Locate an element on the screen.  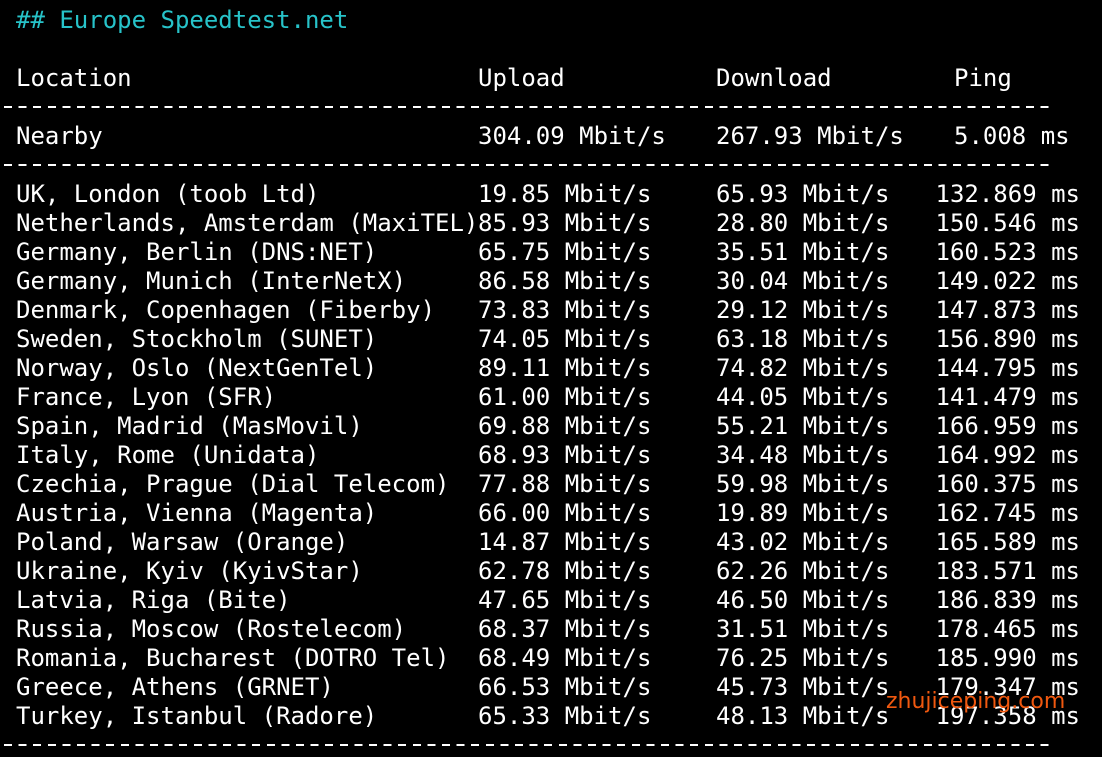
row-ping: 185.990 ms is located at coordinates (1008, 658).